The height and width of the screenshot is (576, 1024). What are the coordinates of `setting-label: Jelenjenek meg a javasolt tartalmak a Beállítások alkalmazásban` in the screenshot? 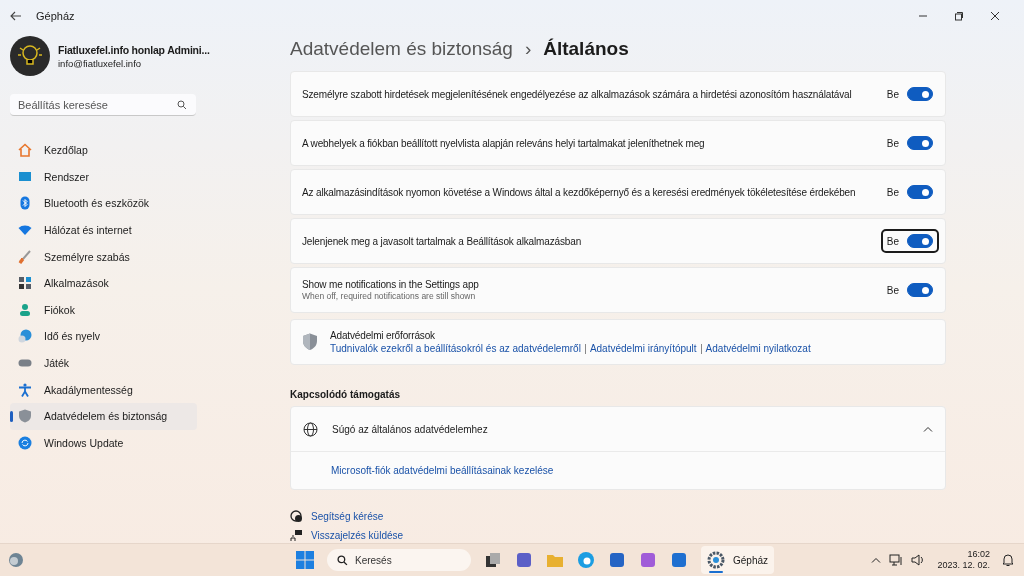 It's located at (442, 241).